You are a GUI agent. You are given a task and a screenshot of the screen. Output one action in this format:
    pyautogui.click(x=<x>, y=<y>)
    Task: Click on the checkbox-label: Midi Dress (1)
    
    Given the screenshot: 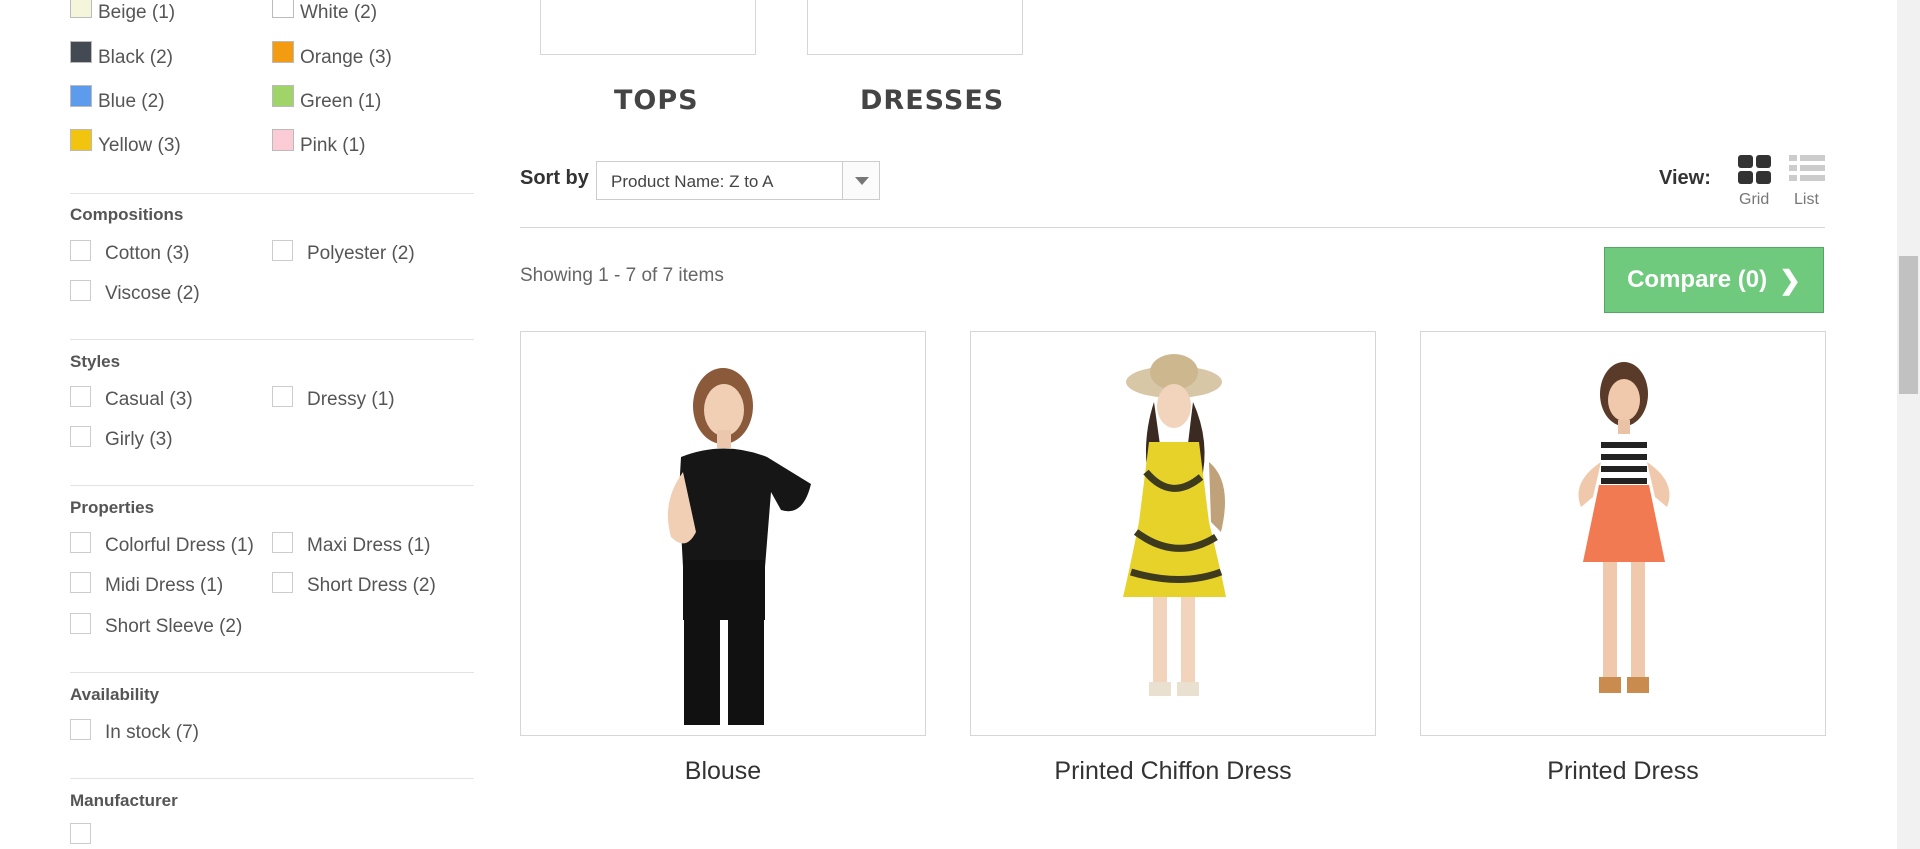 What is the action you would take?
    pyautogui.click(x=164, y=586)
    